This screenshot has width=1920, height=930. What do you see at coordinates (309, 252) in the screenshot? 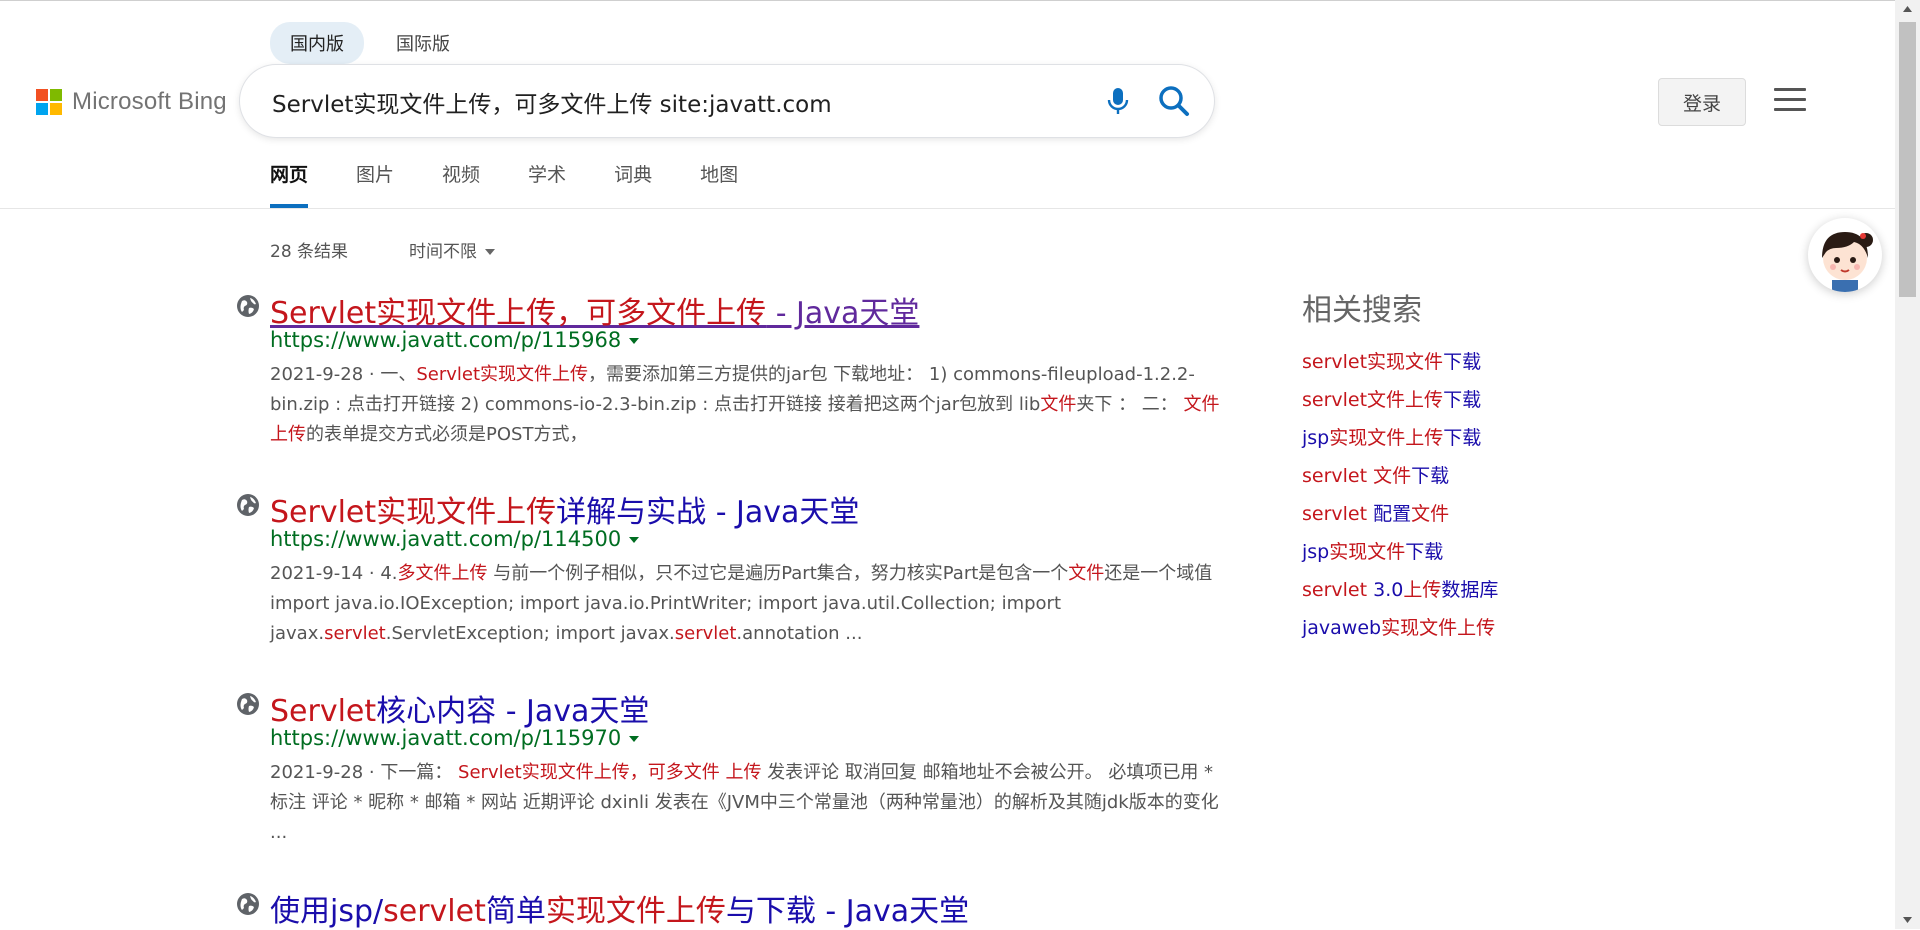
I see `result-count: 28 条结果` at bounding box center [309, 252].